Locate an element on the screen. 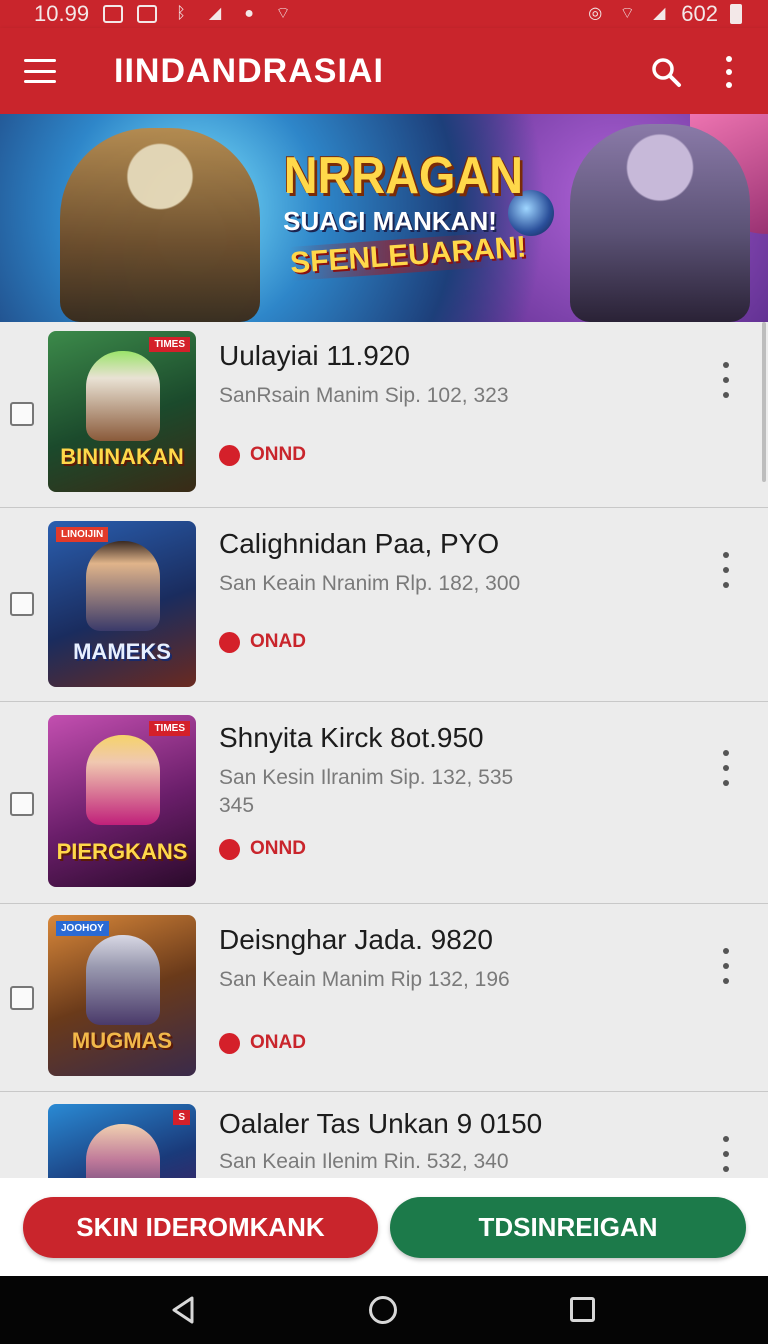  bluetooth-icon: ᛒ is located at coordinates (181, 13).